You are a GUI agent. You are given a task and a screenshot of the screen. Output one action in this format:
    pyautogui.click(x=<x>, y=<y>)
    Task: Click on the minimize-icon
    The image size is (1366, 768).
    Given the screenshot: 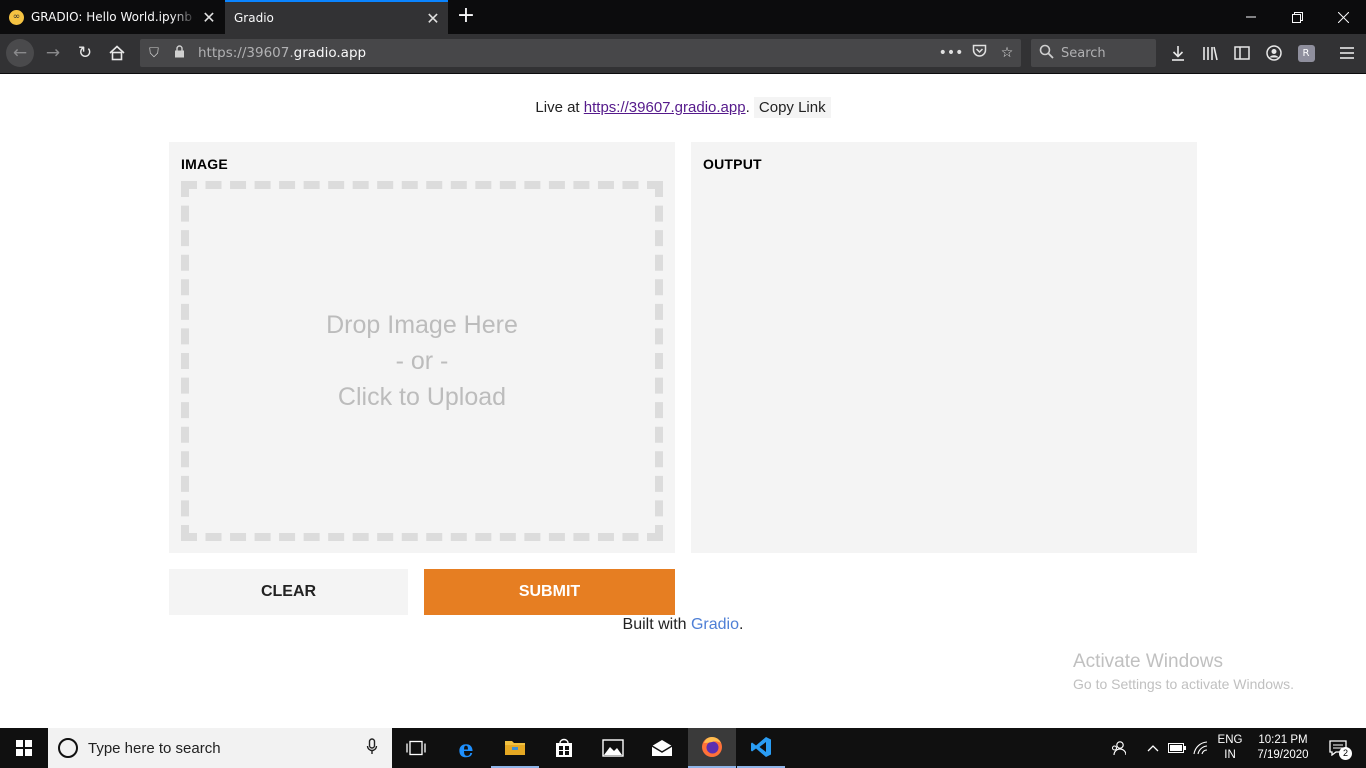 What is the action you would take?
    pyautogui.click(x=1251, y=17)
    